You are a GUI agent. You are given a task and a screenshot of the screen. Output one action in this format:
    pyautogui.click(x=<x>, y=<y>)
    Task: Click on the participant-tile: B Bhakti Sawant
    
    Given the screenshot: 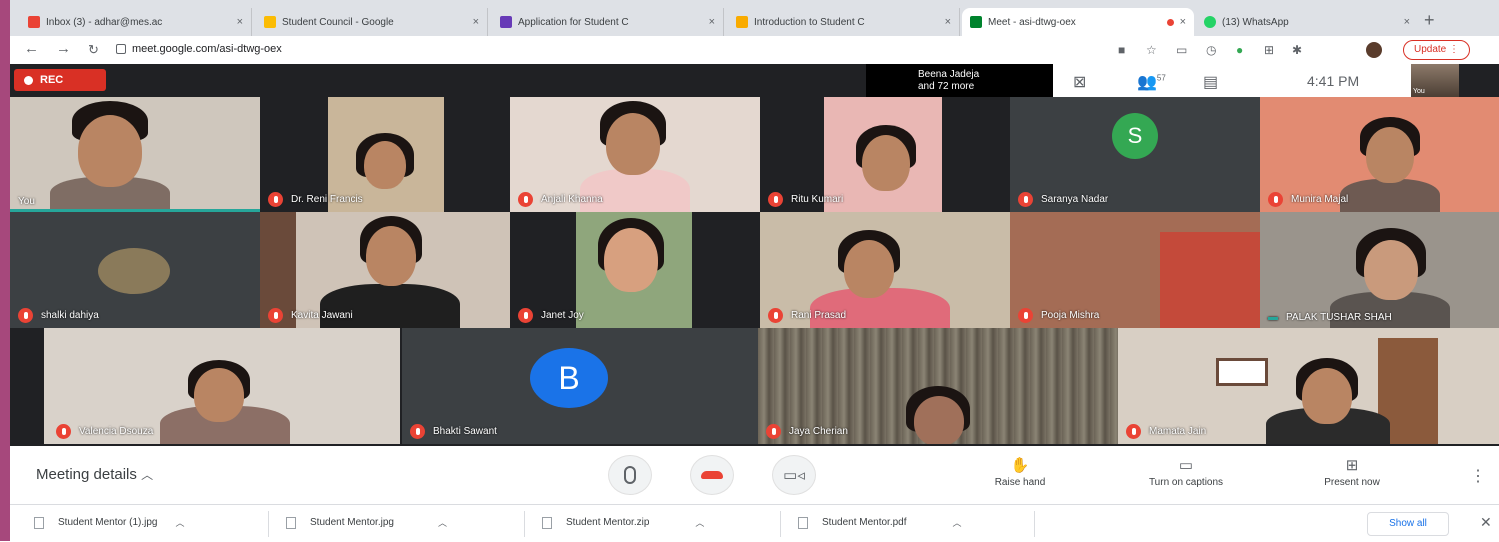 What is the action you would take?
    pyautogui.click(x=580, y=386)
    